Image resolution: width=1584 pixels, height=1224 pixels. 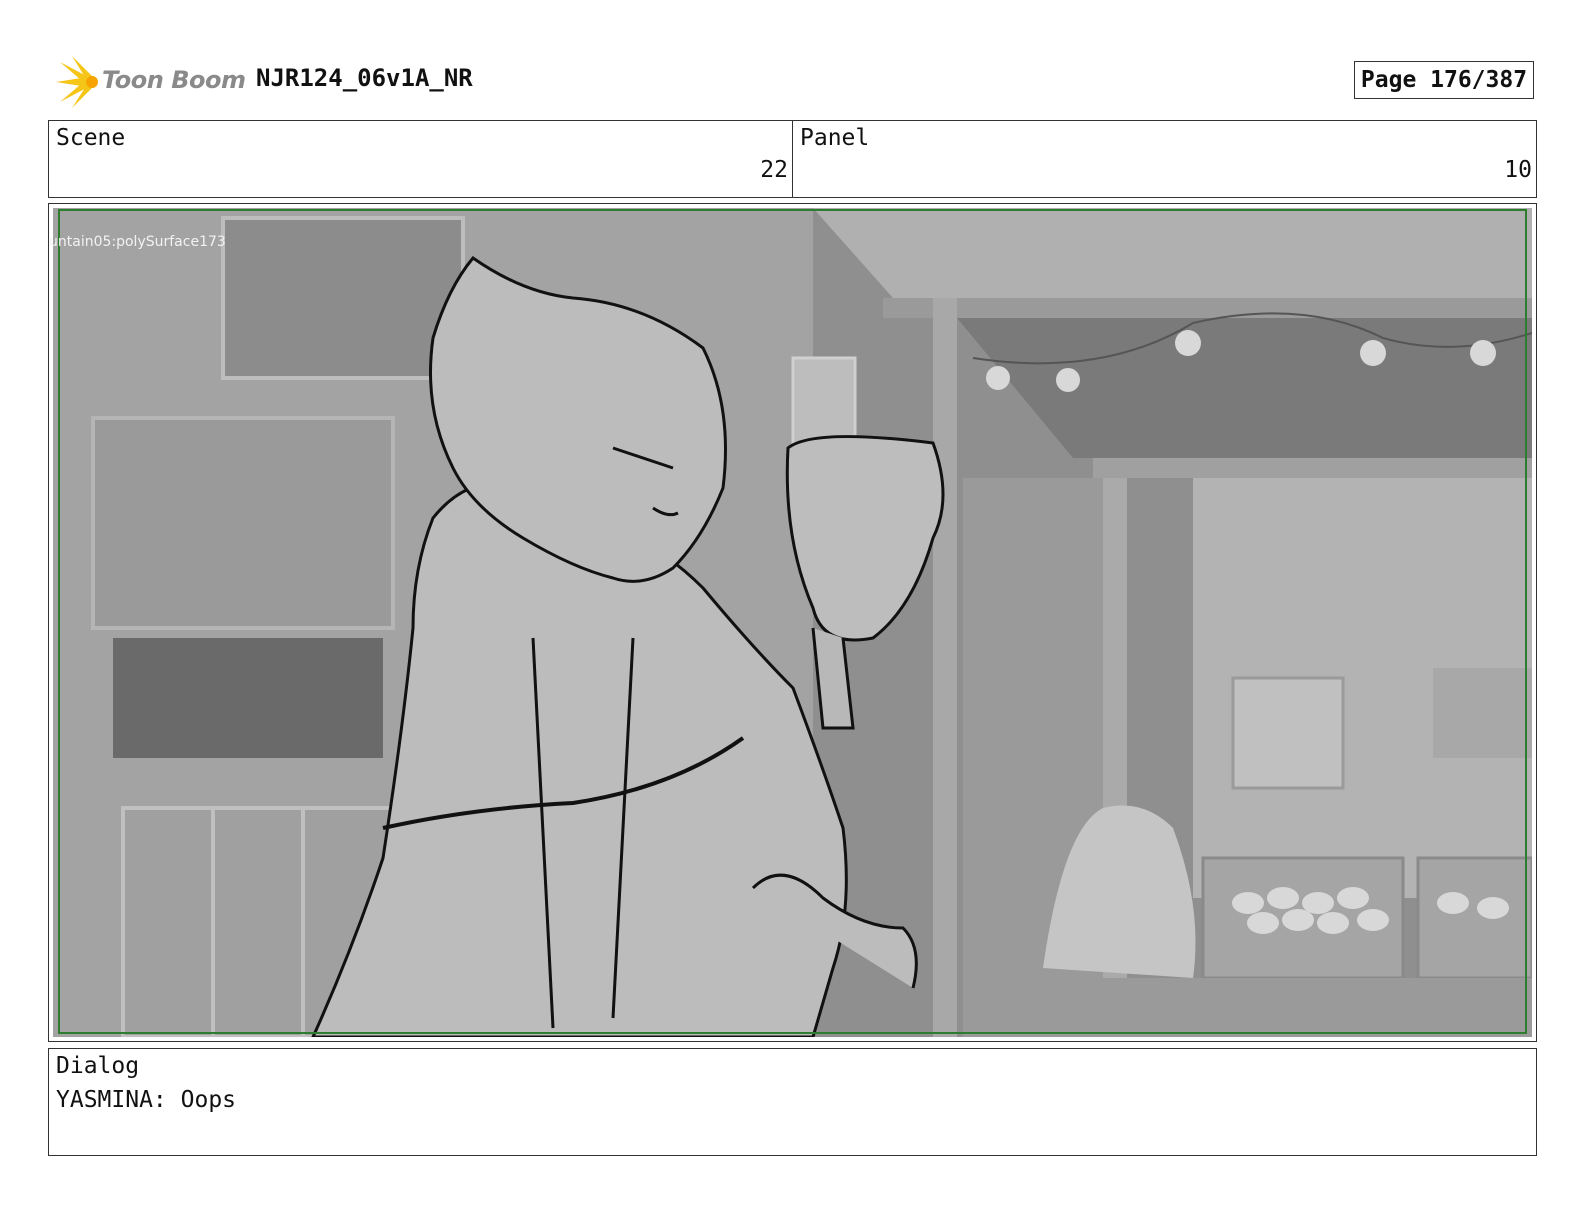 What do you see at coordinates (792, 1102) in the screenshot?
I see `dialog-box: Dialog YASMINA: Oops` at bounding box center [792, 1102].